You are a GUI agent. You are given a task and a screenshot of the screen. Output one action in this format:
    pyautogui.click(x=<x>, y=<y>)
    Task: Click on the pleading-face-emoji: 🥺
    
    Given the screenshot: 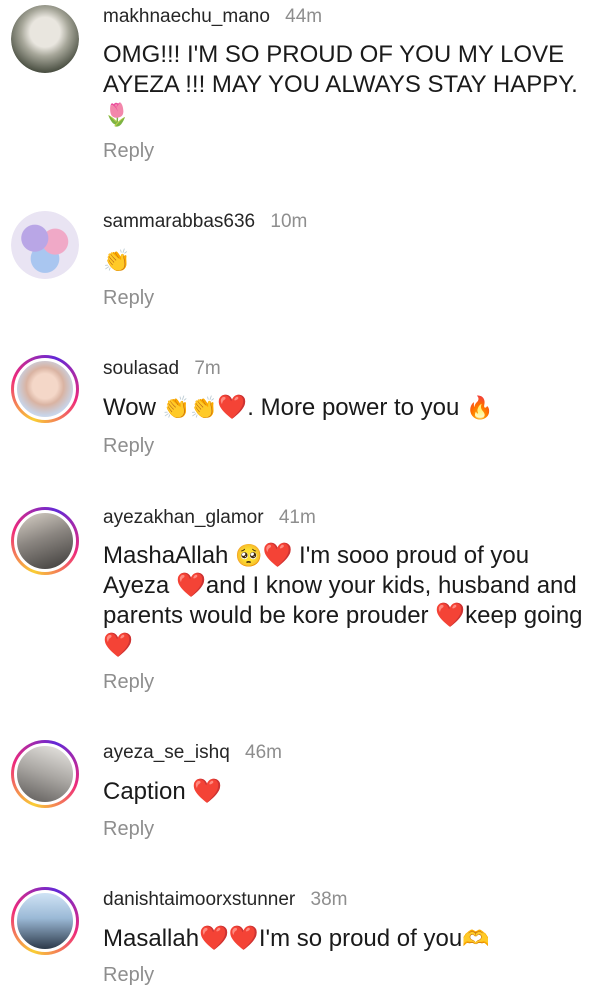 What is the action you would take?
    pyautogui.click(x=249, y=555)
    